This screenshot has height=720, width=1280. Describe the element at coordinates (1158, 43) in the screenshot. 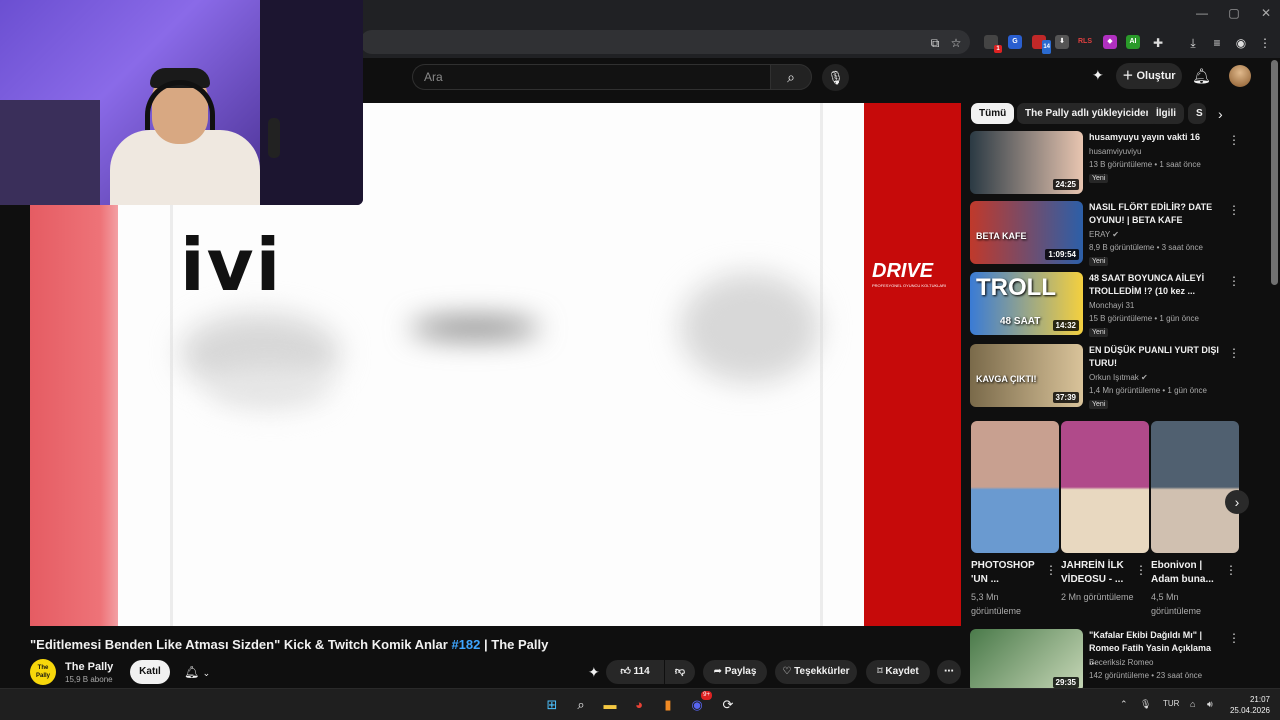

I see `extensions-puzzle-icon: ✚` at that location.